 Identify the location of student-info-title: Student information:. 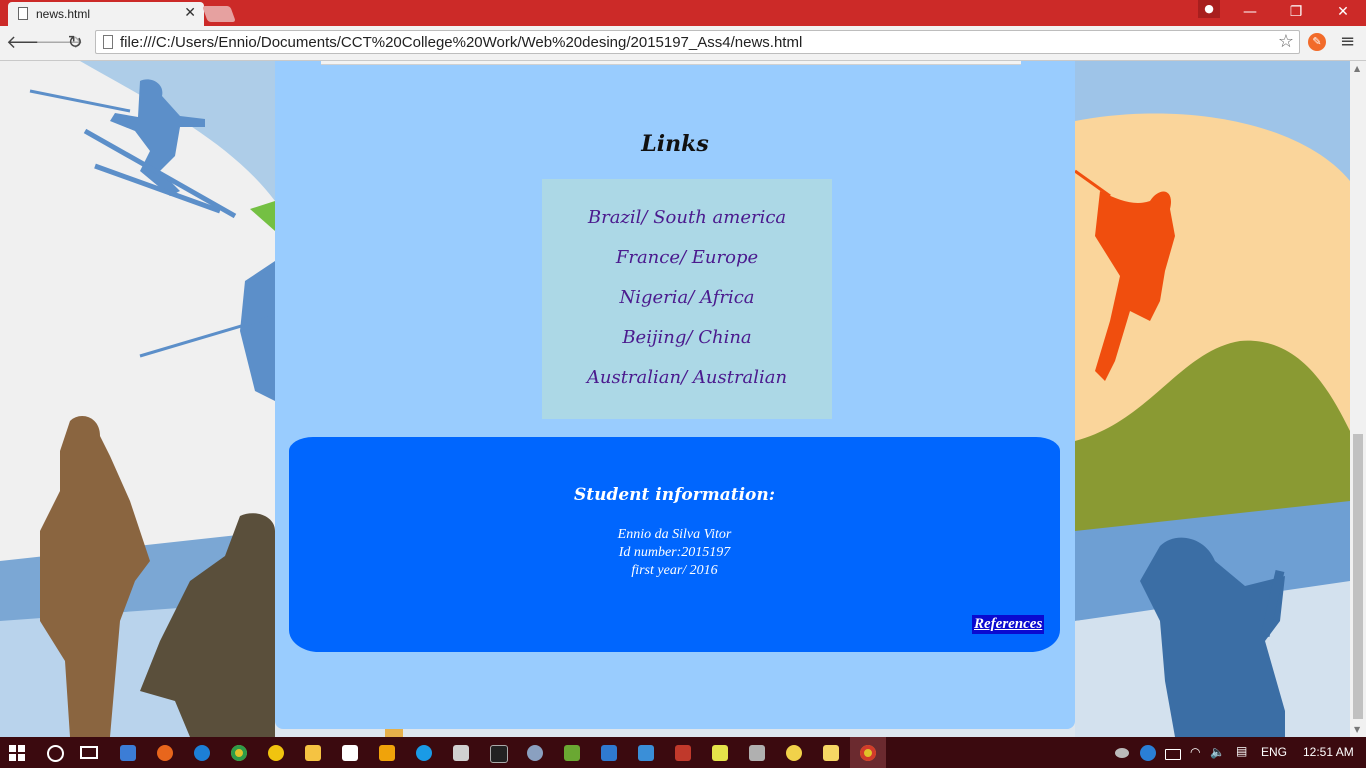
(674, 495).